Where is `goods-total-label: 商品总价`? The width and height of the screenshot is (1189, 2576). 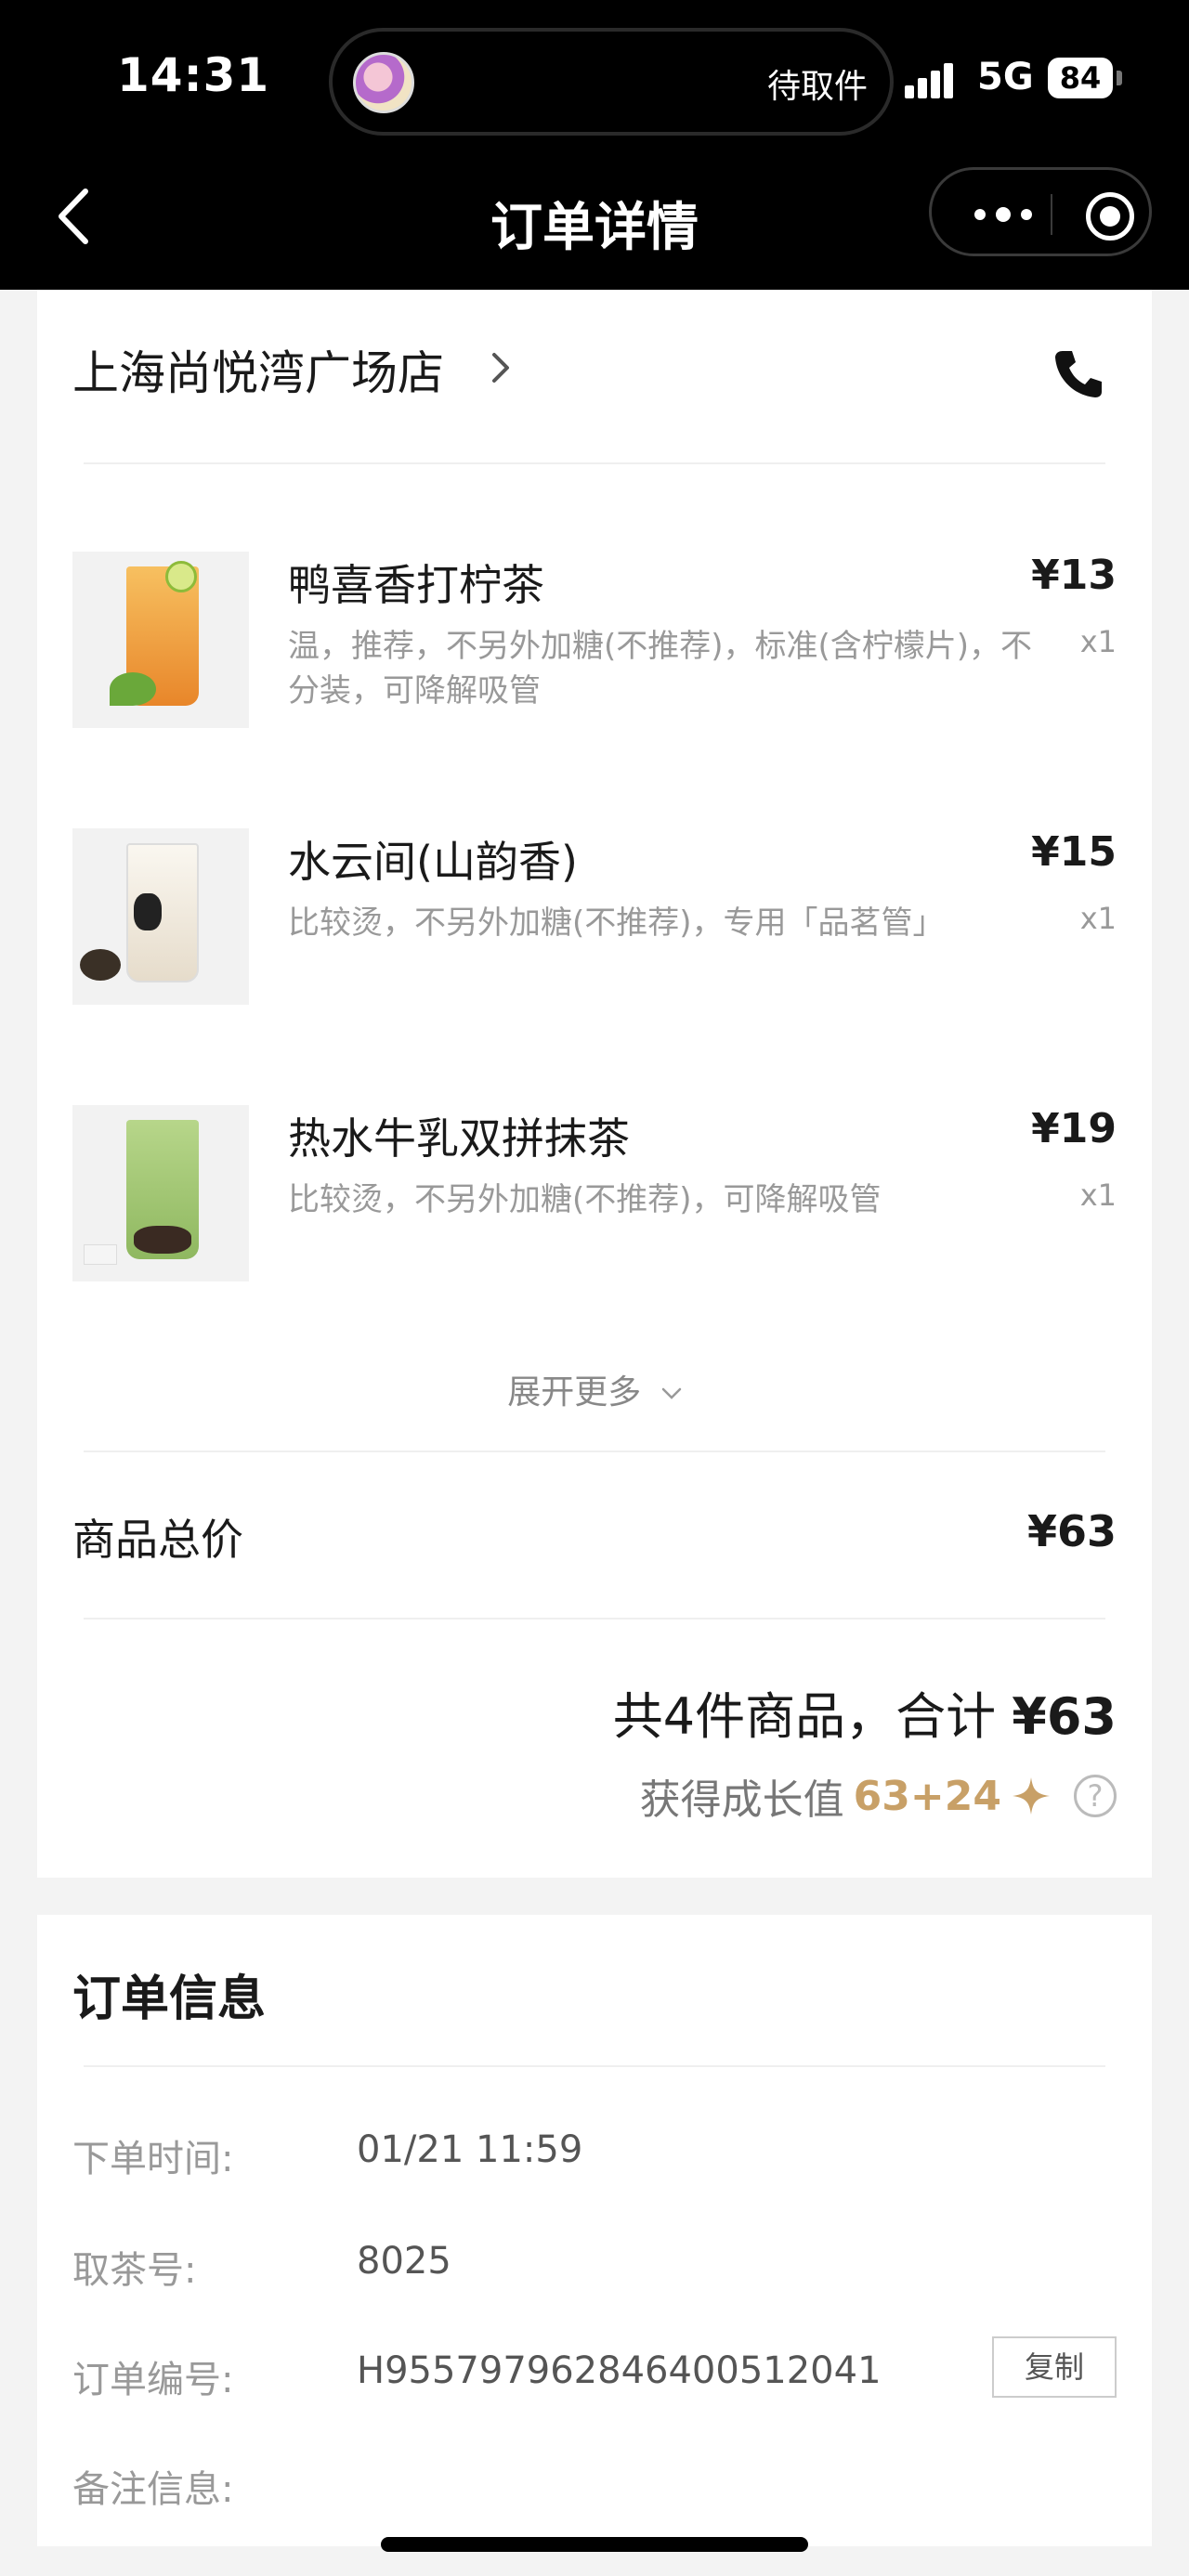
goods-total-label: 商品总价 is located at coordinates (157, 1540).